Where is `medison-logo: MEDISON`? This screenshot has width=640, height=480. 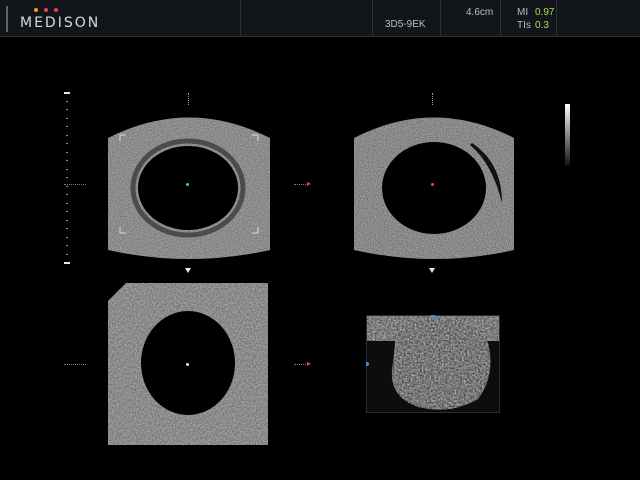
medison-logo: MEDISON is located at coordinates (52, 18).